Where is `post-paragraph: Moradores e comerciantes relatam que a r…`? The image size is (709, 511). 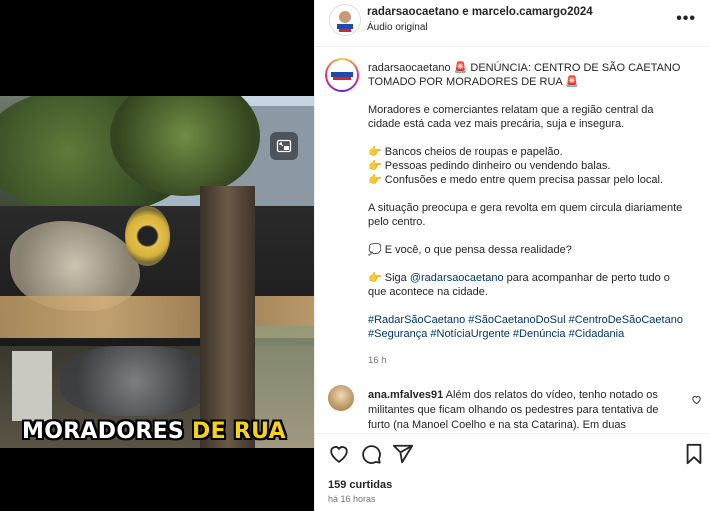
post-paragraph: Moradores e comerciantes relatam que a r… is located at coordinates (511, 117).